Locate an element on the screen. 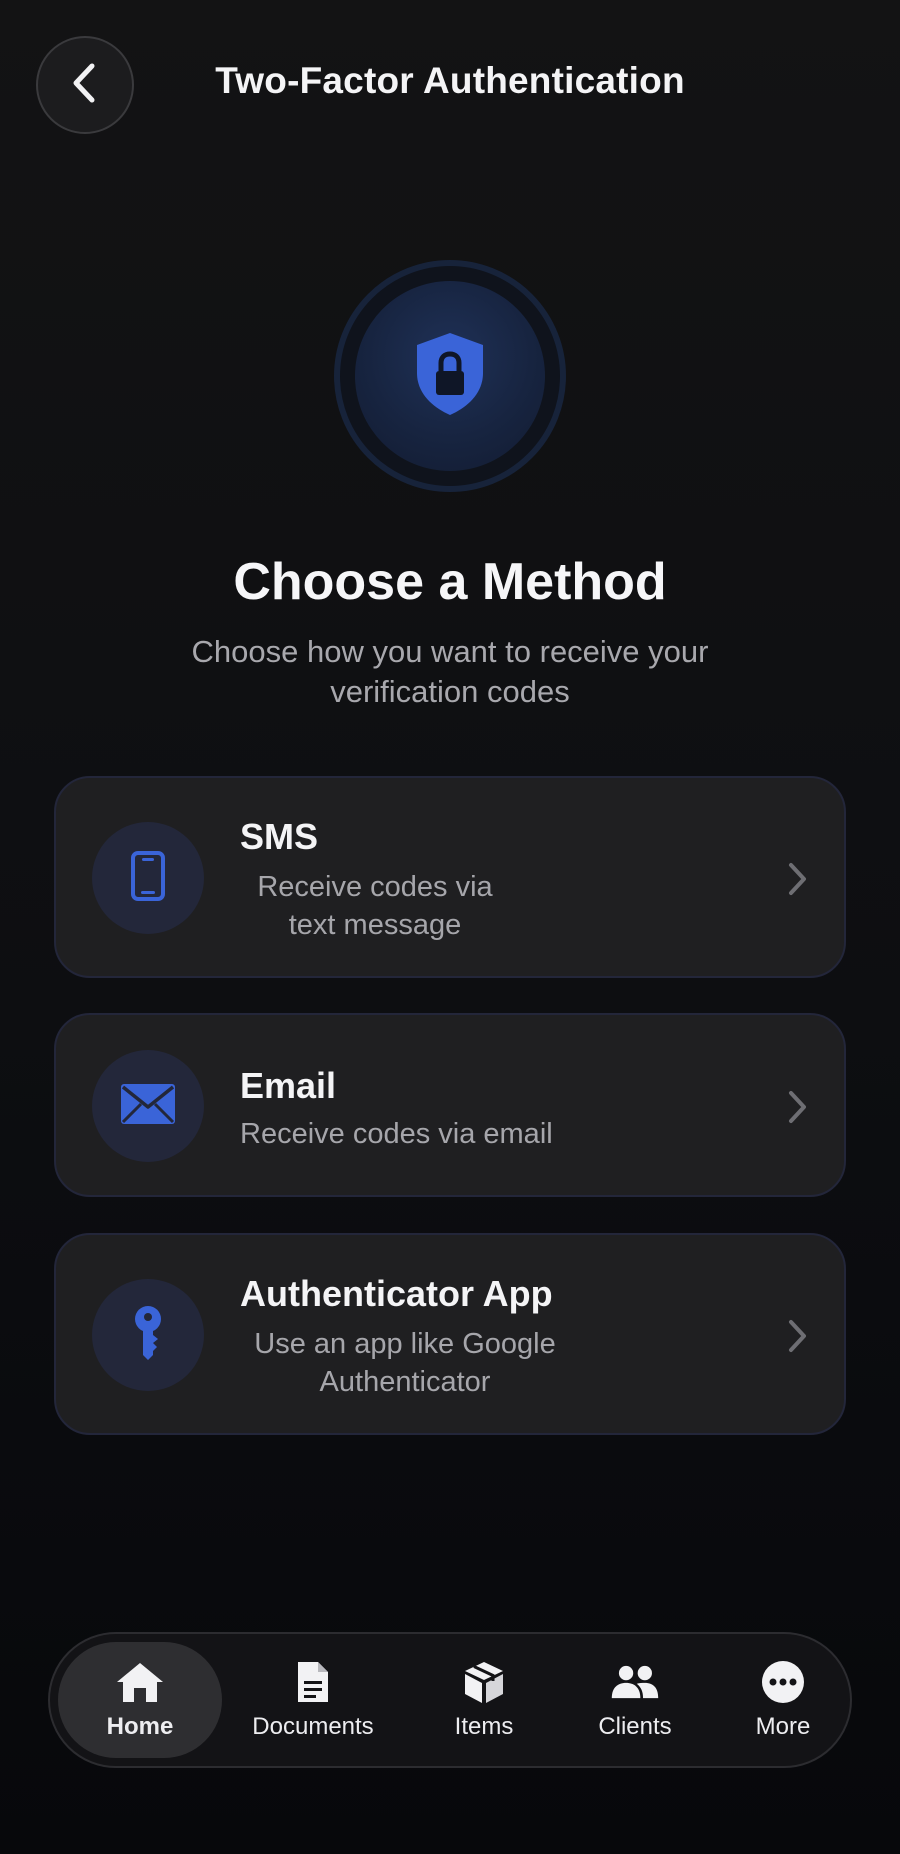 This screenshot has width=900, height=1854. hero-badge is located at coordinates (450, 376).